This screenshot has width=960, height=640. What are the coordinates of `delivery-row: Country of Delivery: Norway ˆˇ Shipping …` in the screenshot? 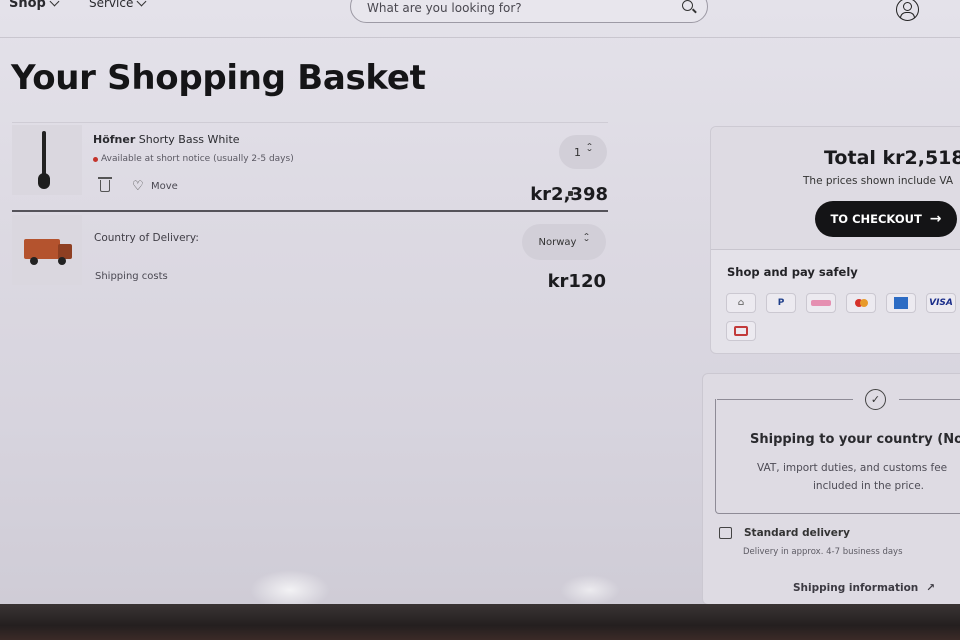 It's located at (310, 252).